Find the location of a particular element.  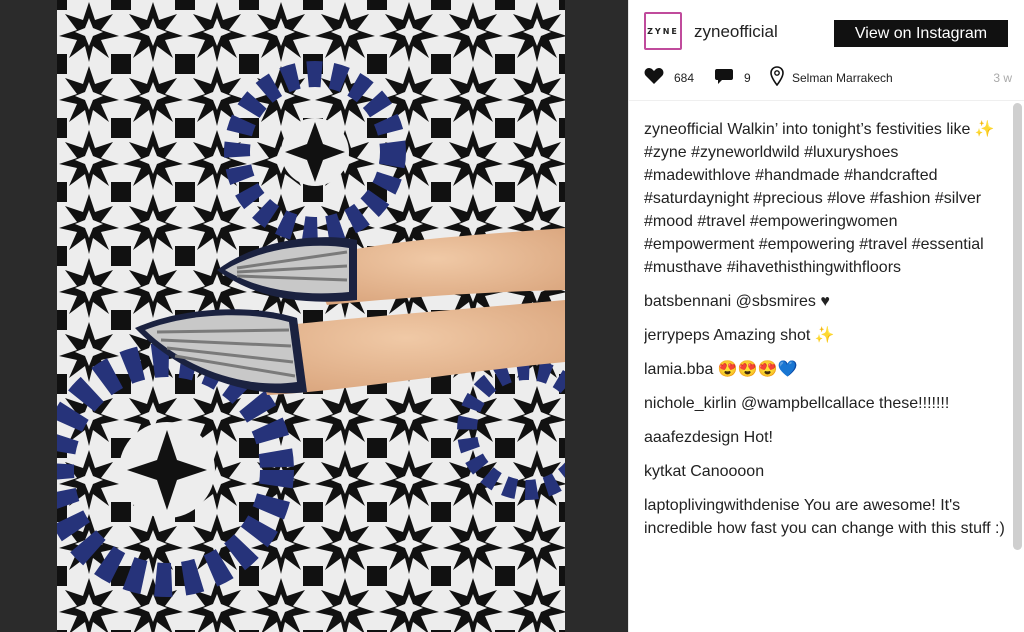

view-on-instagram-button: View on Instagram is located at coordinates (921, 33).